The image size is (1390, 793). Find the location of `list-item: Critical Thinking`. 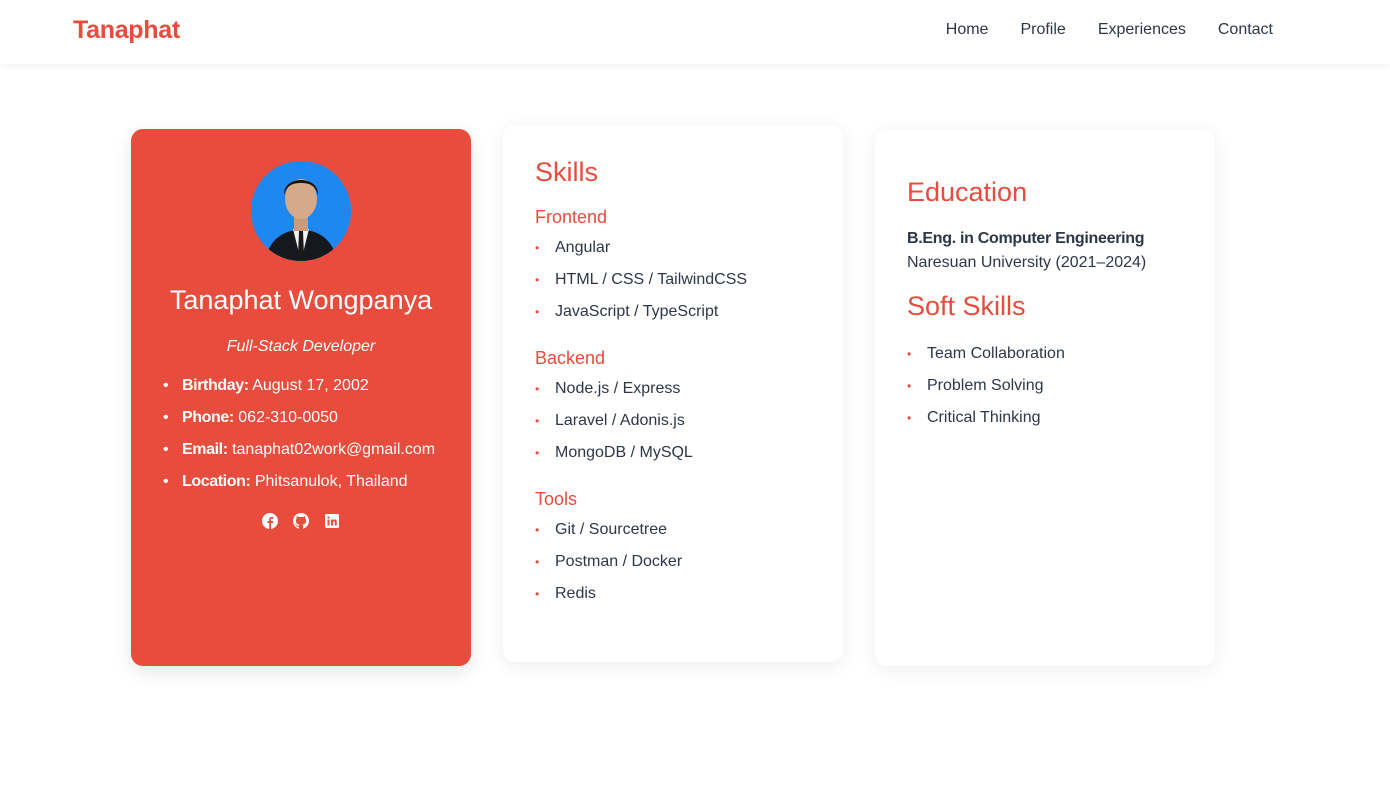

list-item: Critical Thinking is located at coordinates (986, 423).